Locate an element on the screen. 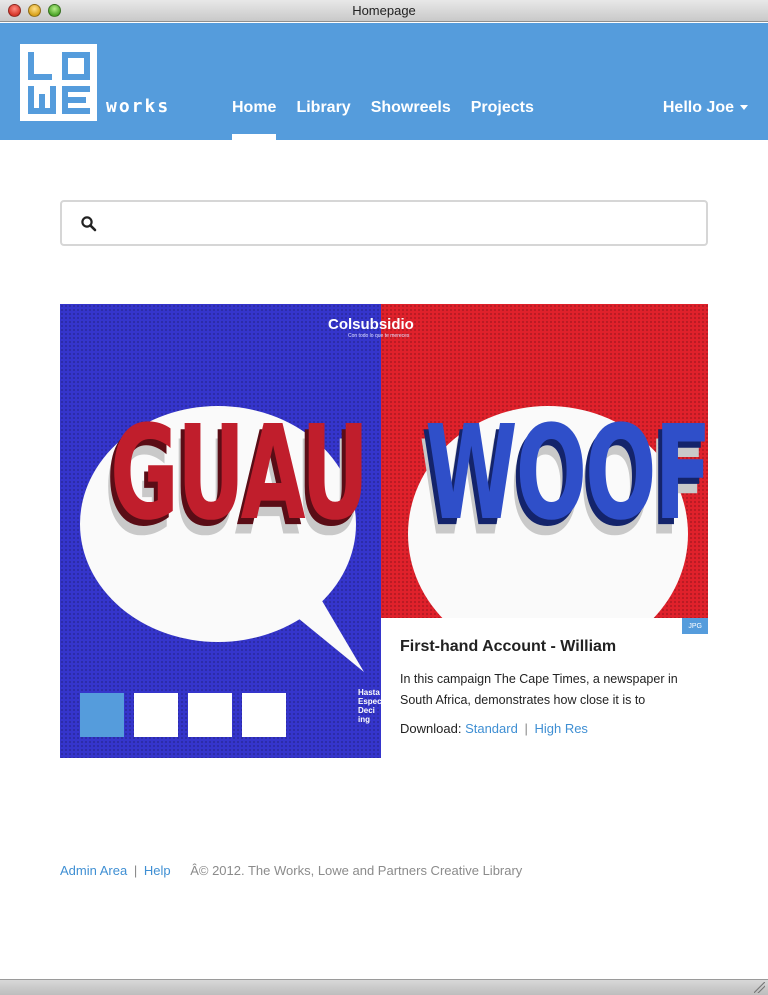 This screenshot has width=768, height=995. file-type-badge: JPG is located at coordinates (695, 626).